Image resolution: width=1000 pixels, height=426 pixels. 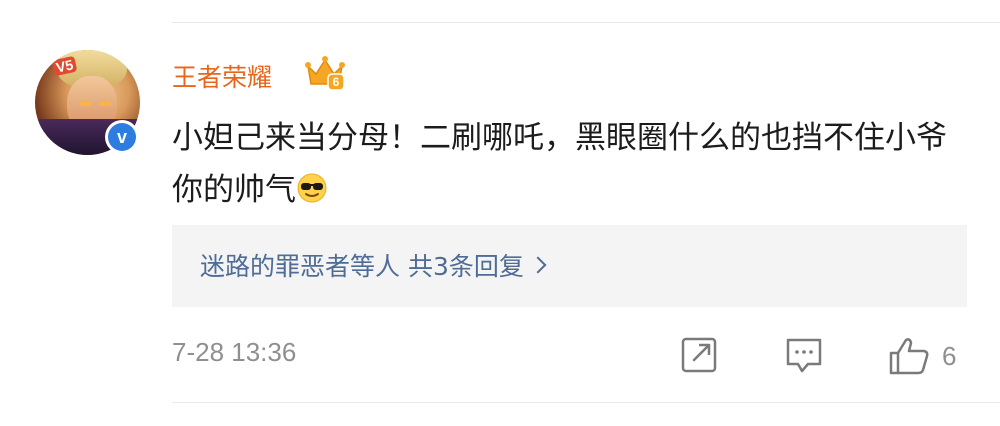 I want to click on top-divider, so click(x=586, y=22).